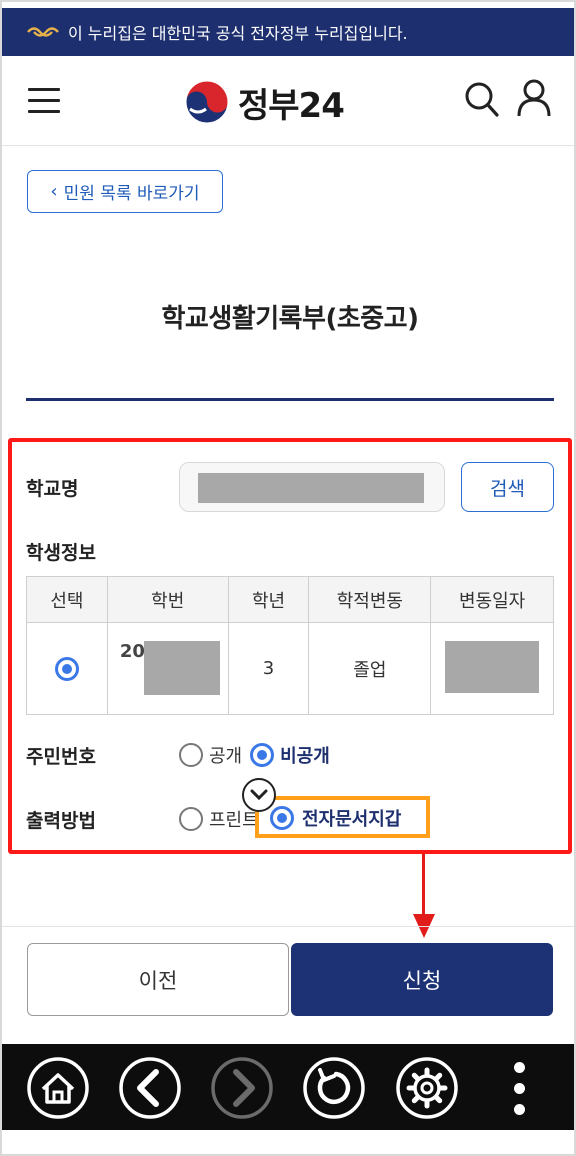 Image resolution: width=576 pixels, height=1156 pixels. I want to click on output-wallet-option: 전자문서지갑, so click(335, 818).